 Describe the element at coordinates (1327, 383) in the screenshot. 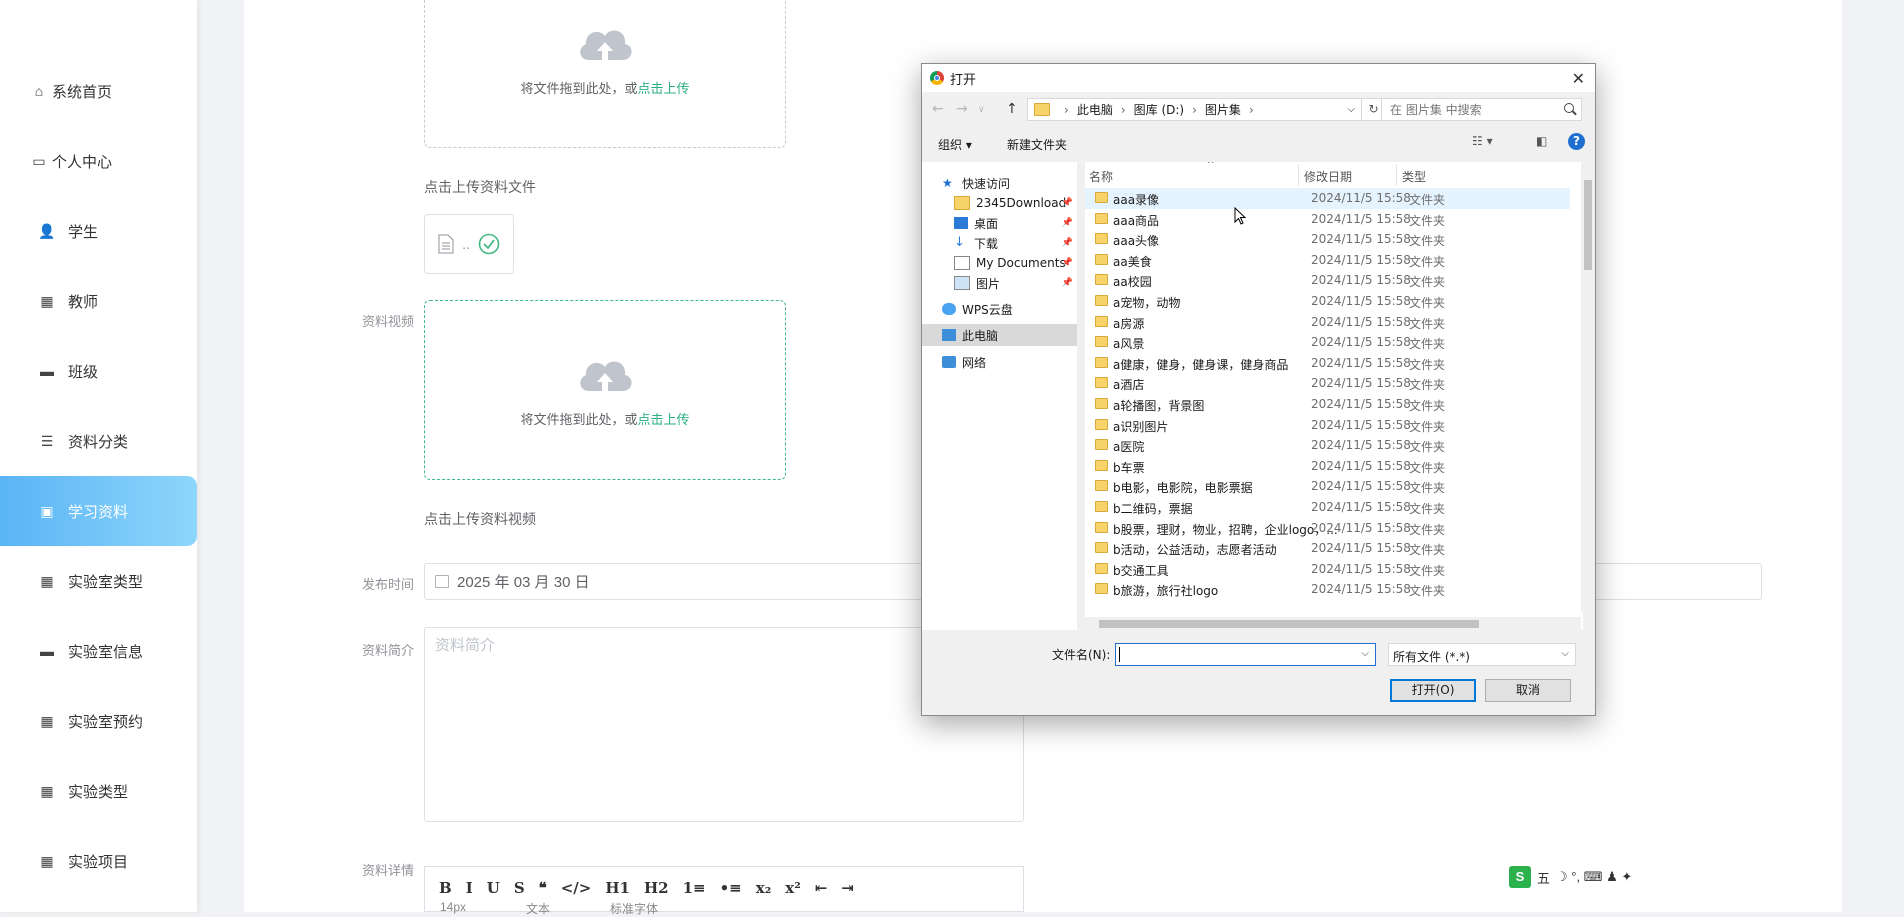

I see `file-row: a酒店 2024/11/5 15:58 文件夹` at that location.